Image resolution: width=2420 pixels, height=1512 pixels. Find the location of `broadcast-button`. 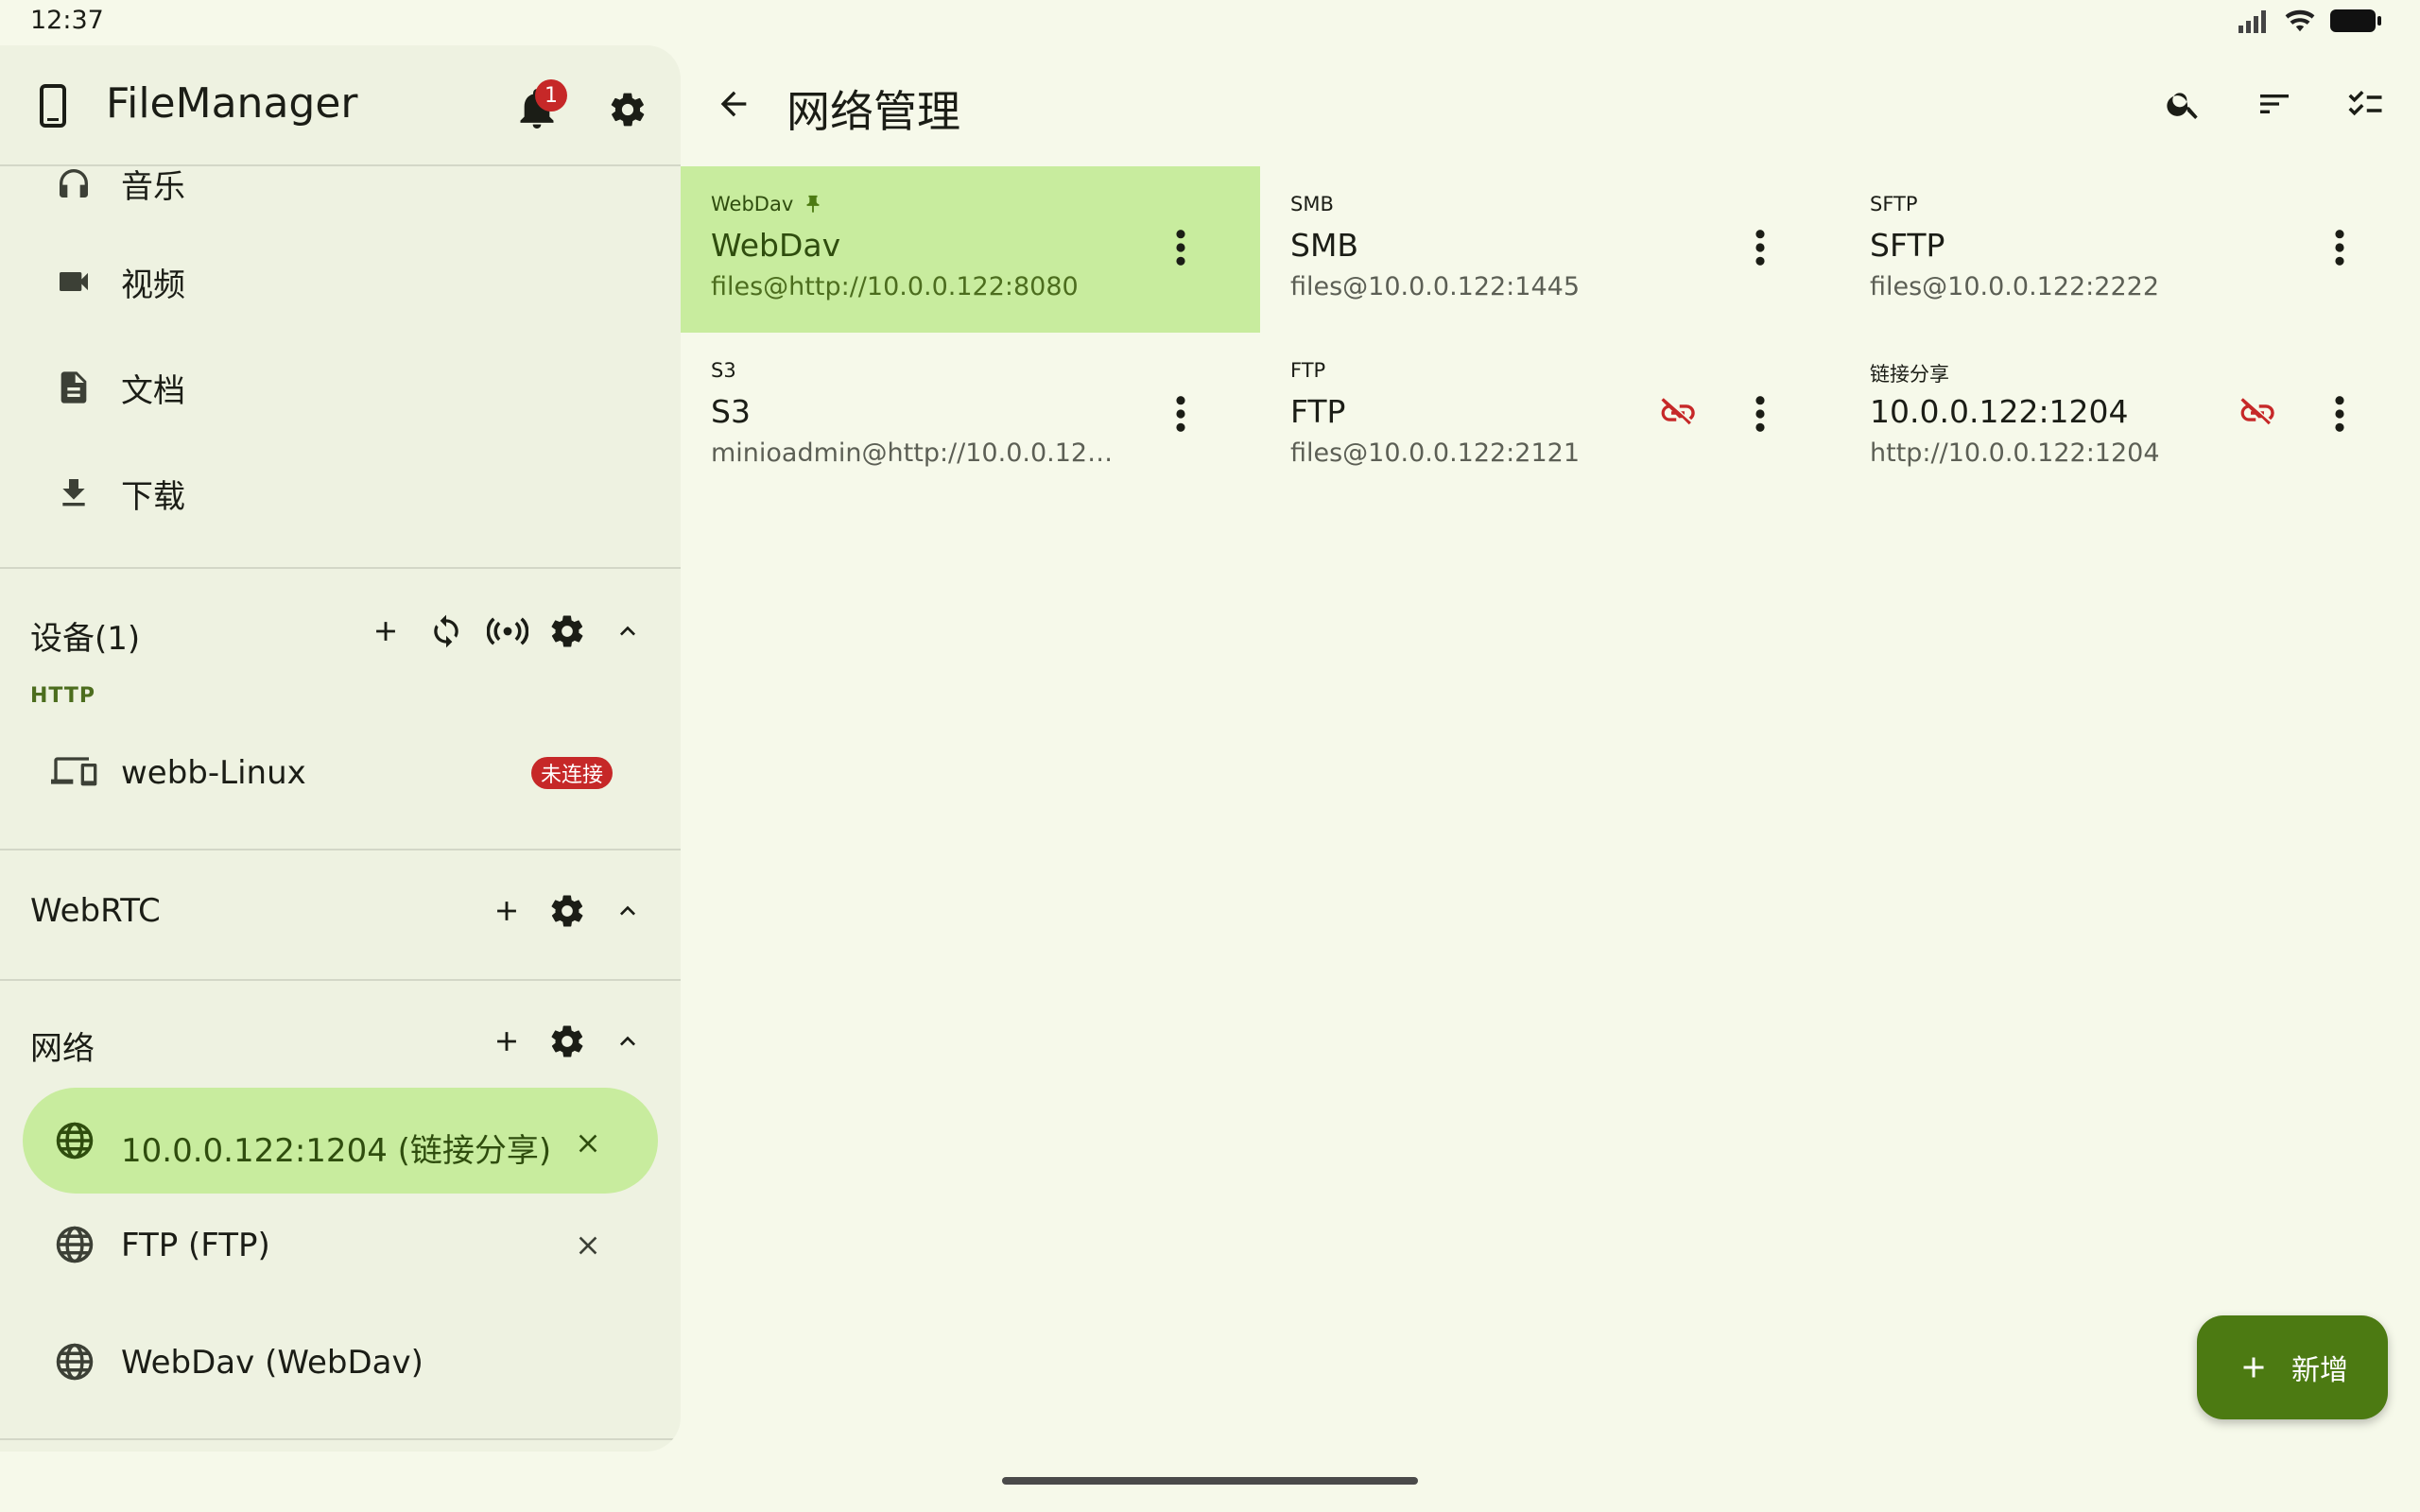

broadcast-button is located at coordinates (508, 631).